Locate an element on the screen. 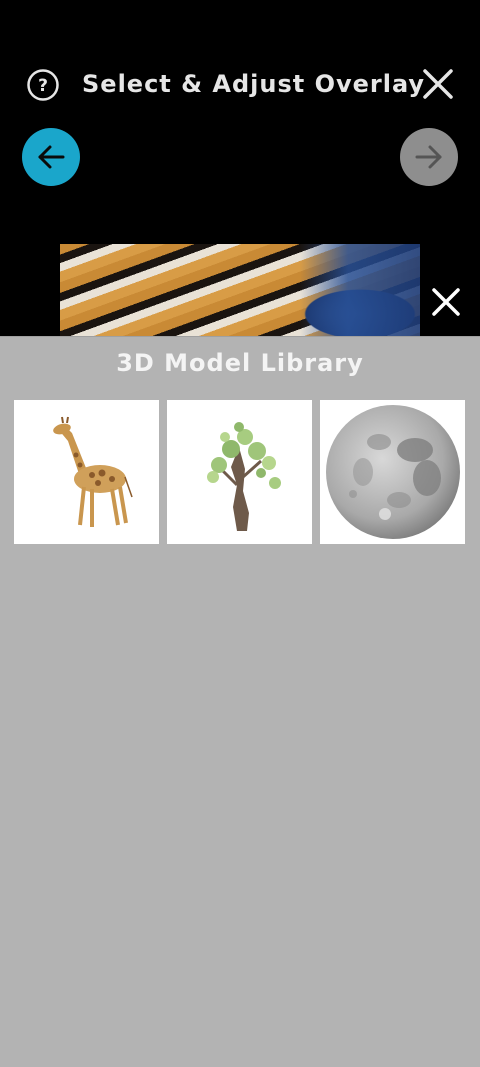 The height and width of the screenshot is (1067, 480). preview-shade is located at coordinates (360, 294).